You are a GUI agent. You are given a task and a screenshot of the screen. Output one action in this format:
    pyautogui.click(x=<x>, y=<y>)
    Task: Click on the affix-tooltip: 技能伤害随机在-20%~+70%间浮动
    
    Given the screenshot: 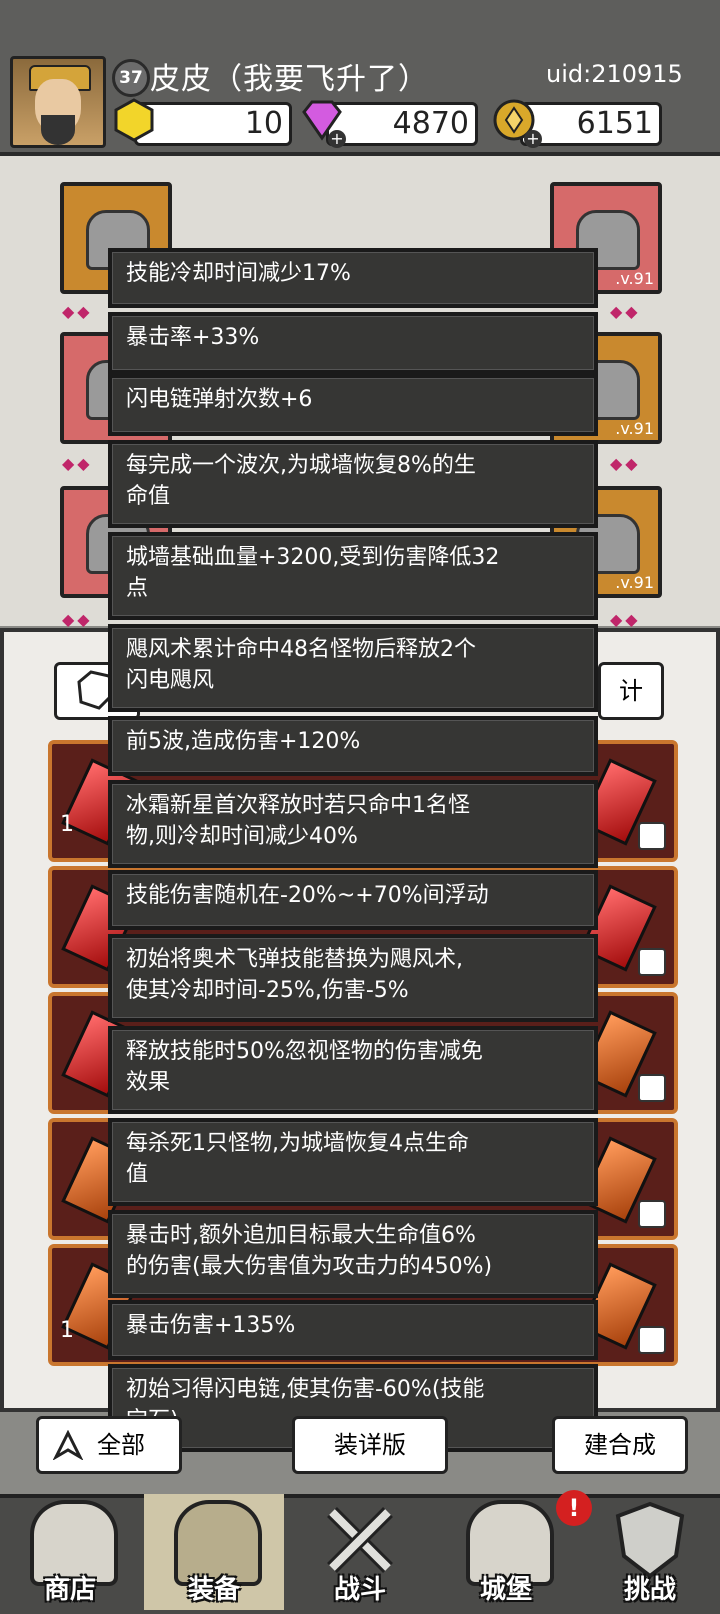 What is the action you would take?
    pyautogui.click(x=353, y=900)
    